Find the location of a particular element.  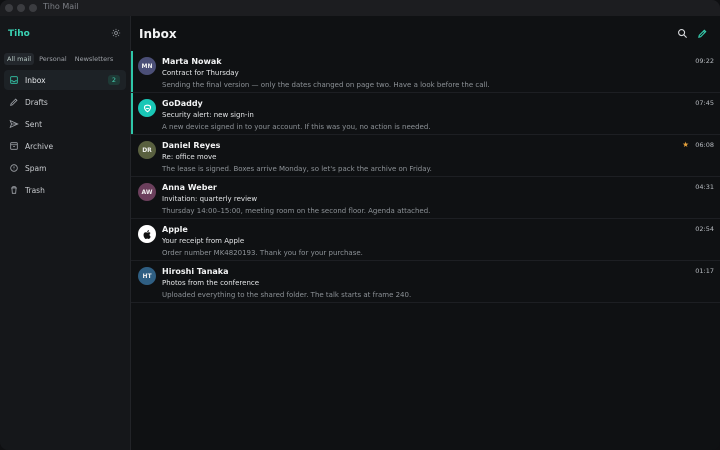

tab-all-mail: All mail is located at coordinates (19, 59).